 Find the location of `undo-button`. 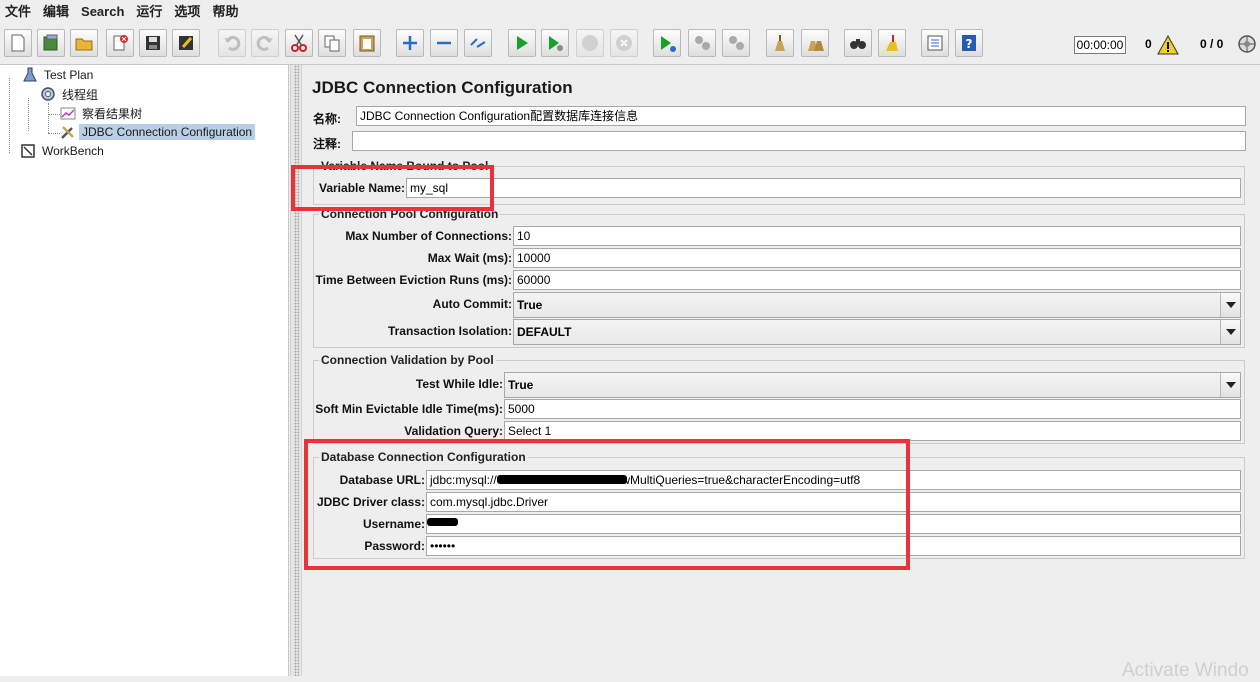

undo-button is located at coordinates (232, 43).